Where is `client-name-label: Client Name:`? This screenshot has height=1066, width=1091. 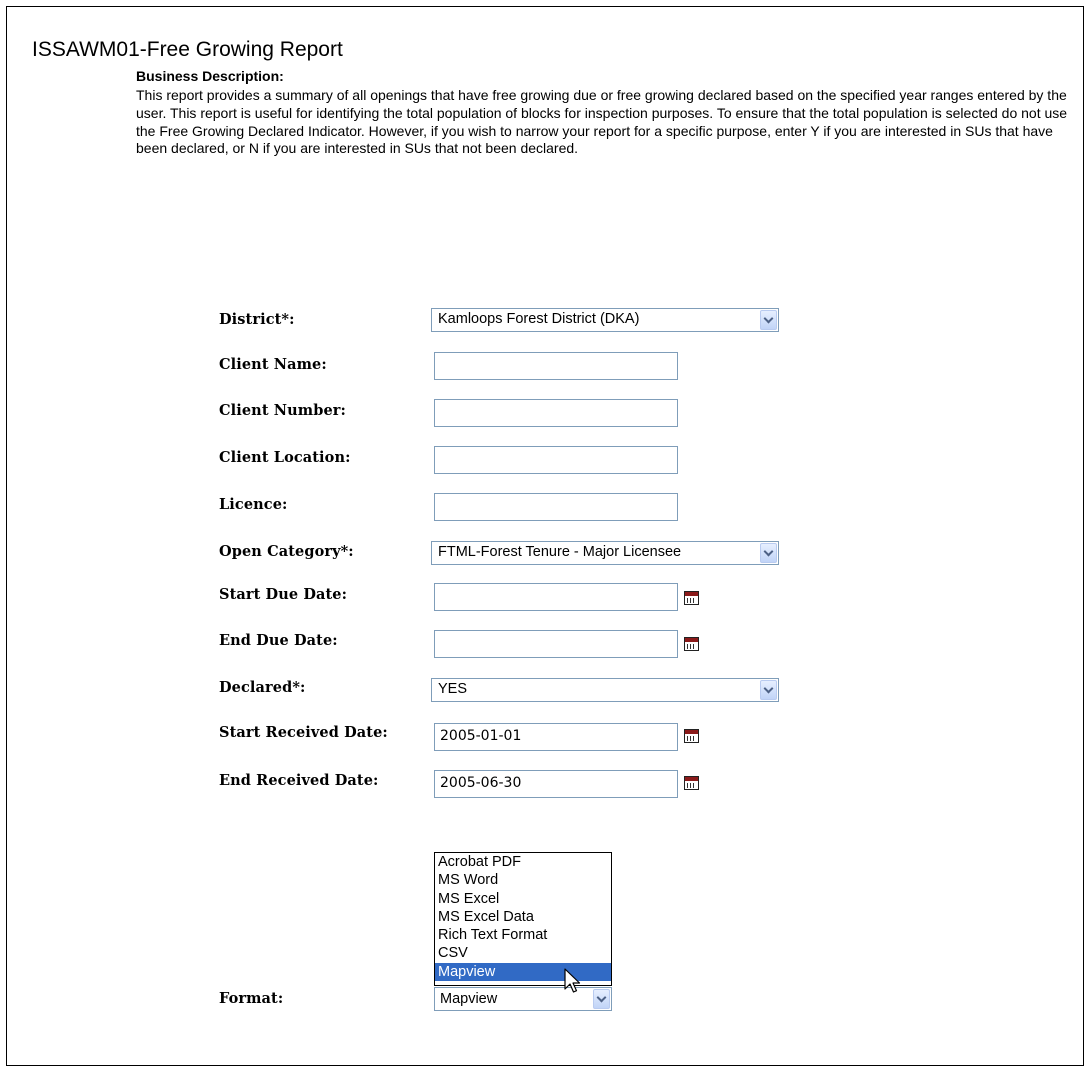
client-name-label: Client Name: is located at coordinates (273, 364).